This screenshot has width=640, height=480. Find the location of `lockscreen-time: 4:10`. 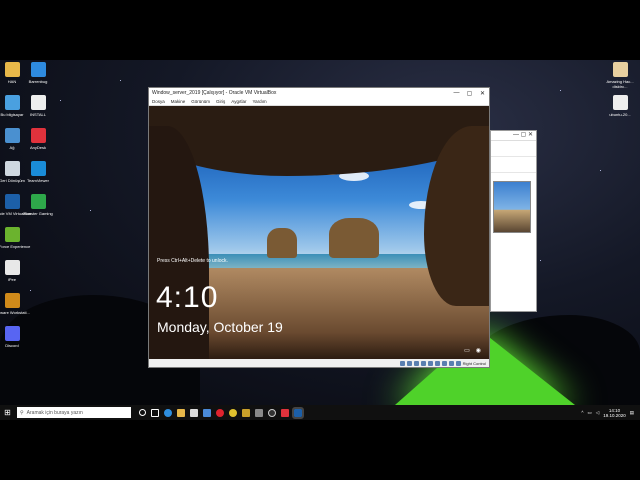

lockscreen-time: 4:10 is located at coordinates (187, 297).